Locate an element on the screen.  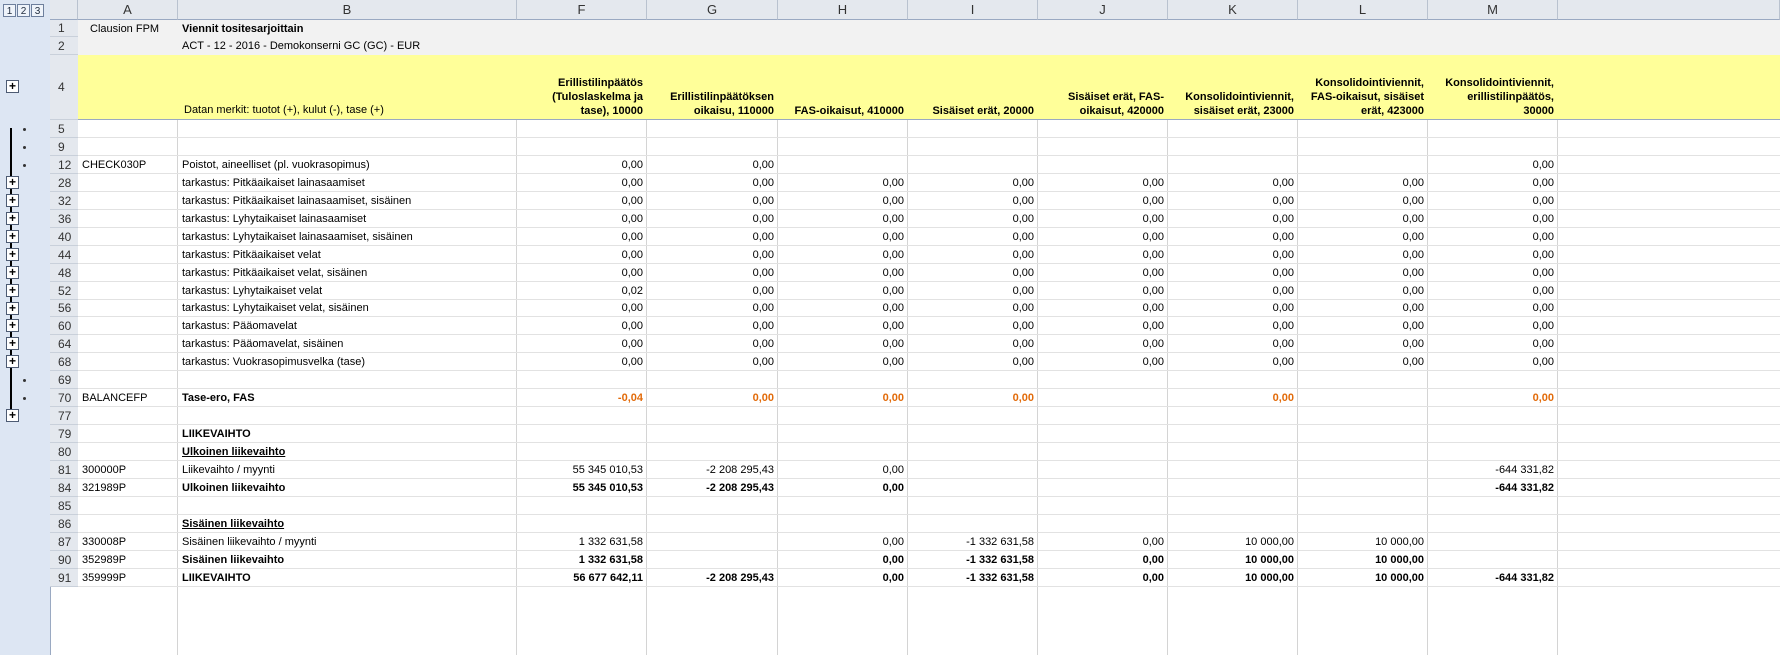
cell-a90: 352989P is located at coordinates (128, 560).